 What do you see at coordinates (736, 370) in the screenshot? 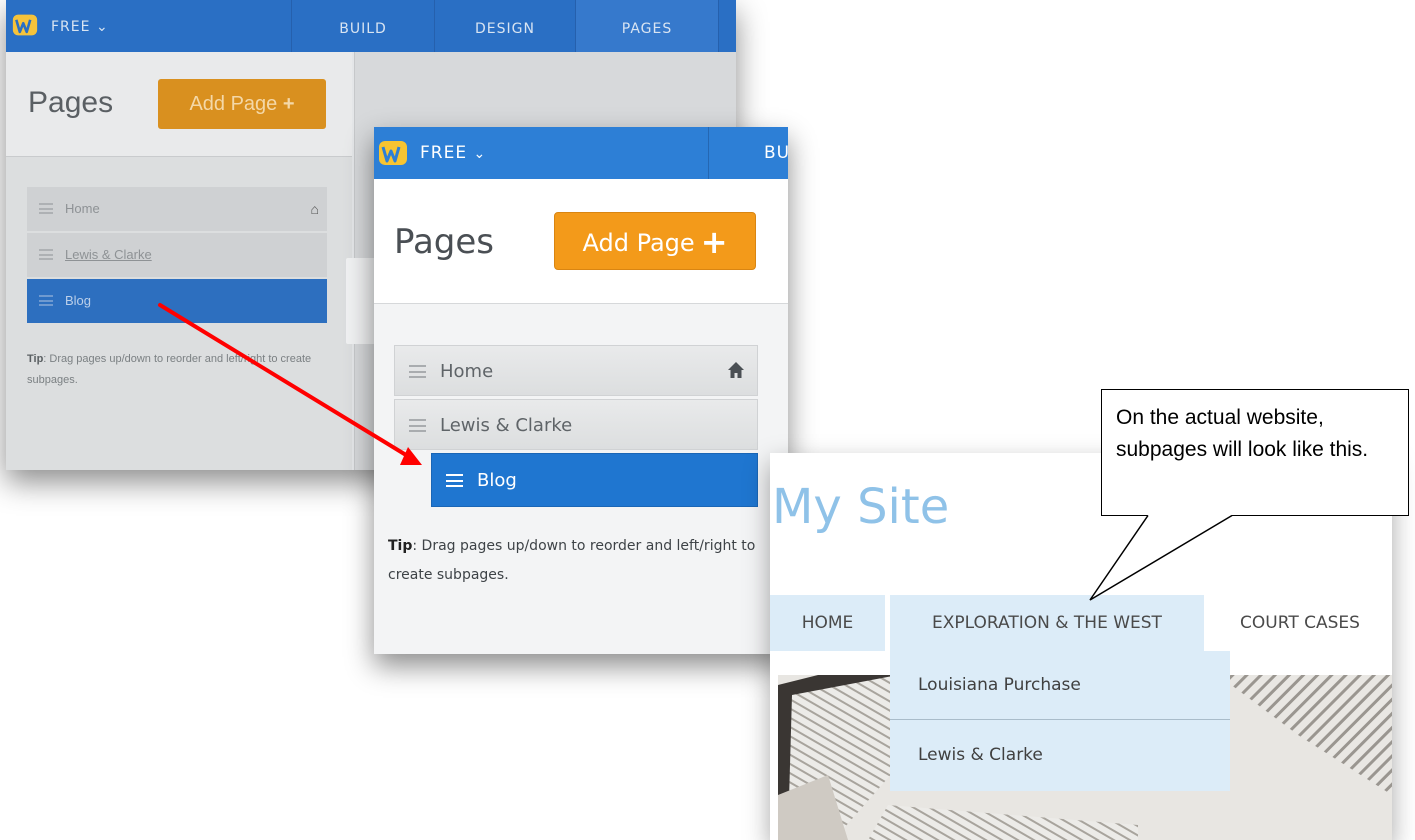
I see `home-icon` at bounding box center [736, 370].